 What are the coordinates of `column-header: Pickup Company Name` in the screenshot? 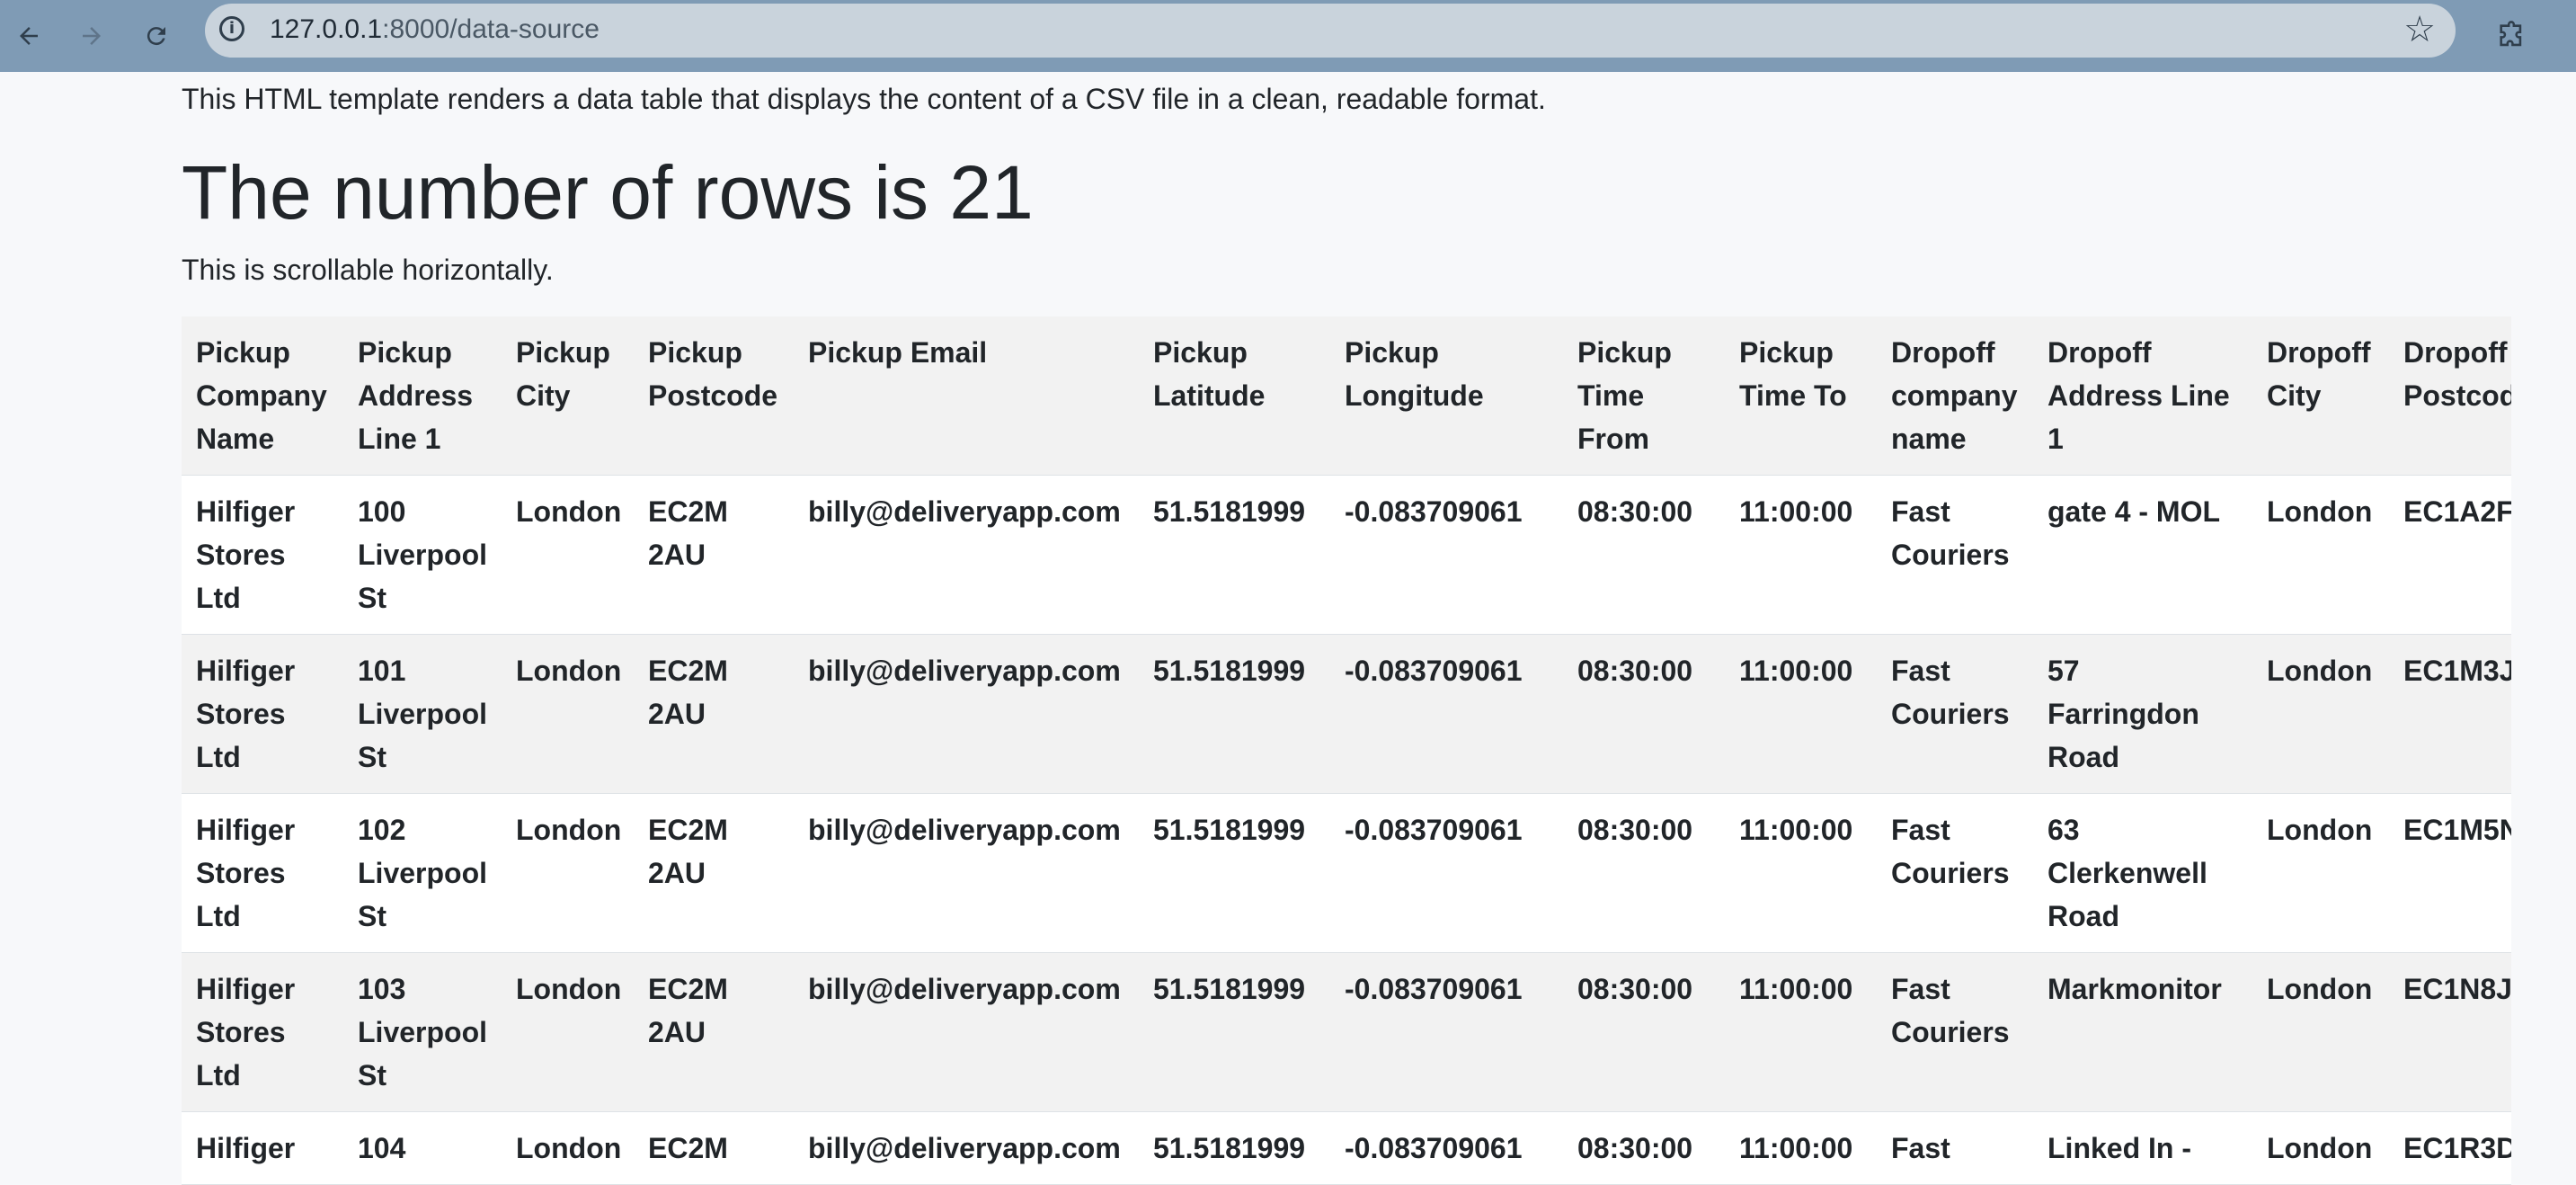 It's located at (262, 396).